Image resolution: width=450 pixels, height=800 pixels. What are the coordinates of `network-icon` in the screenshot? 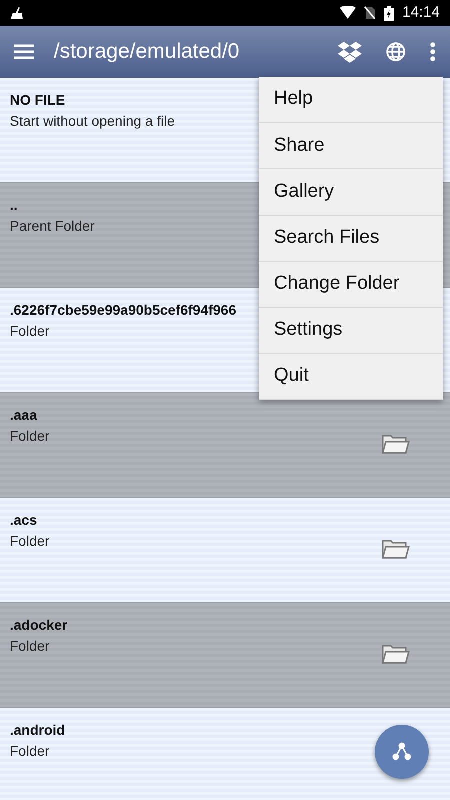 It's located at (402, 752).